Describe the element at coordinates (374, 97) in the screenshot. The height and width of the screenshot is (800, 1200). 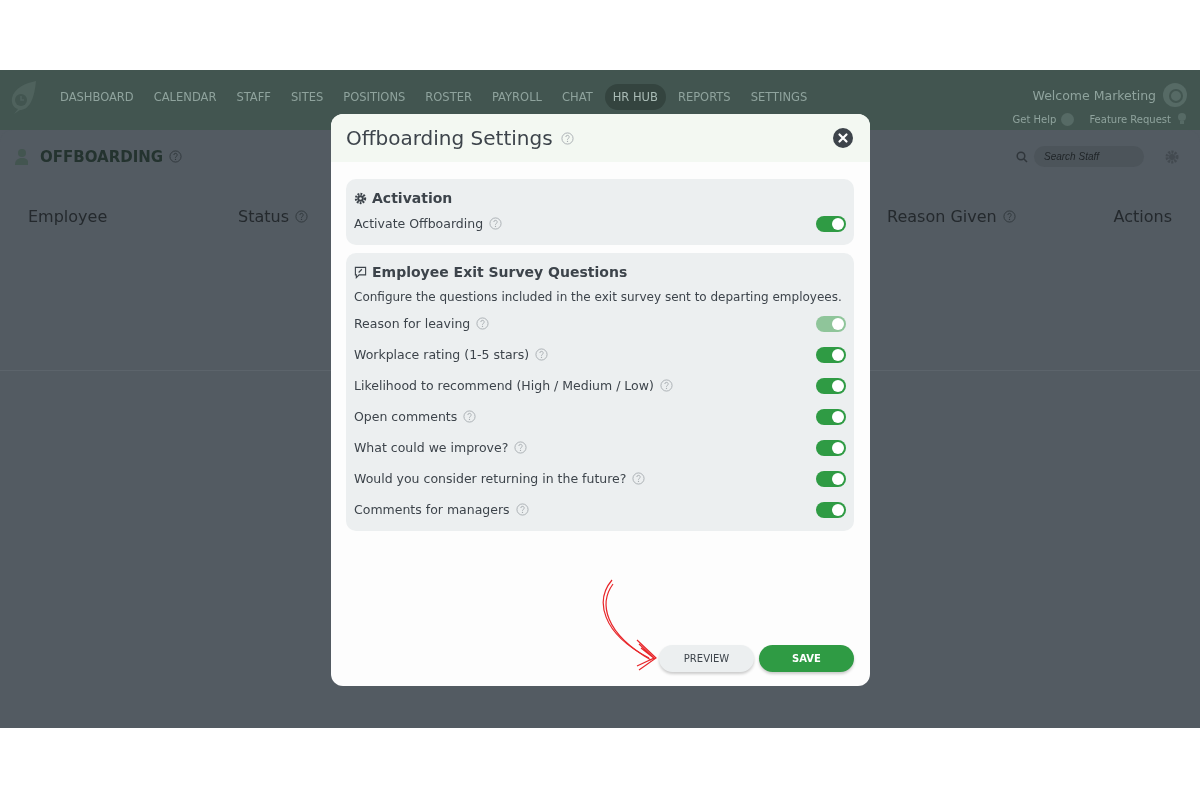
I see `nav-tab: POSITIONS` at that location.